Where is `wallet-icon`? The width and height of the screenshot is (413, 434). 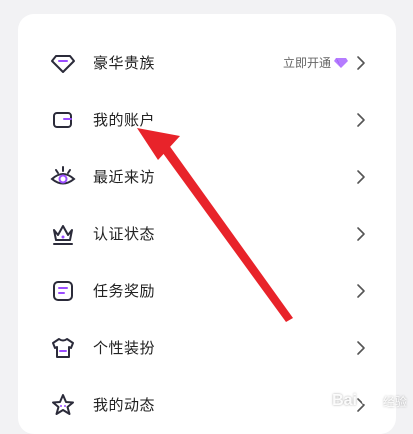
wallet-icon is located at coordinates (63, 120).